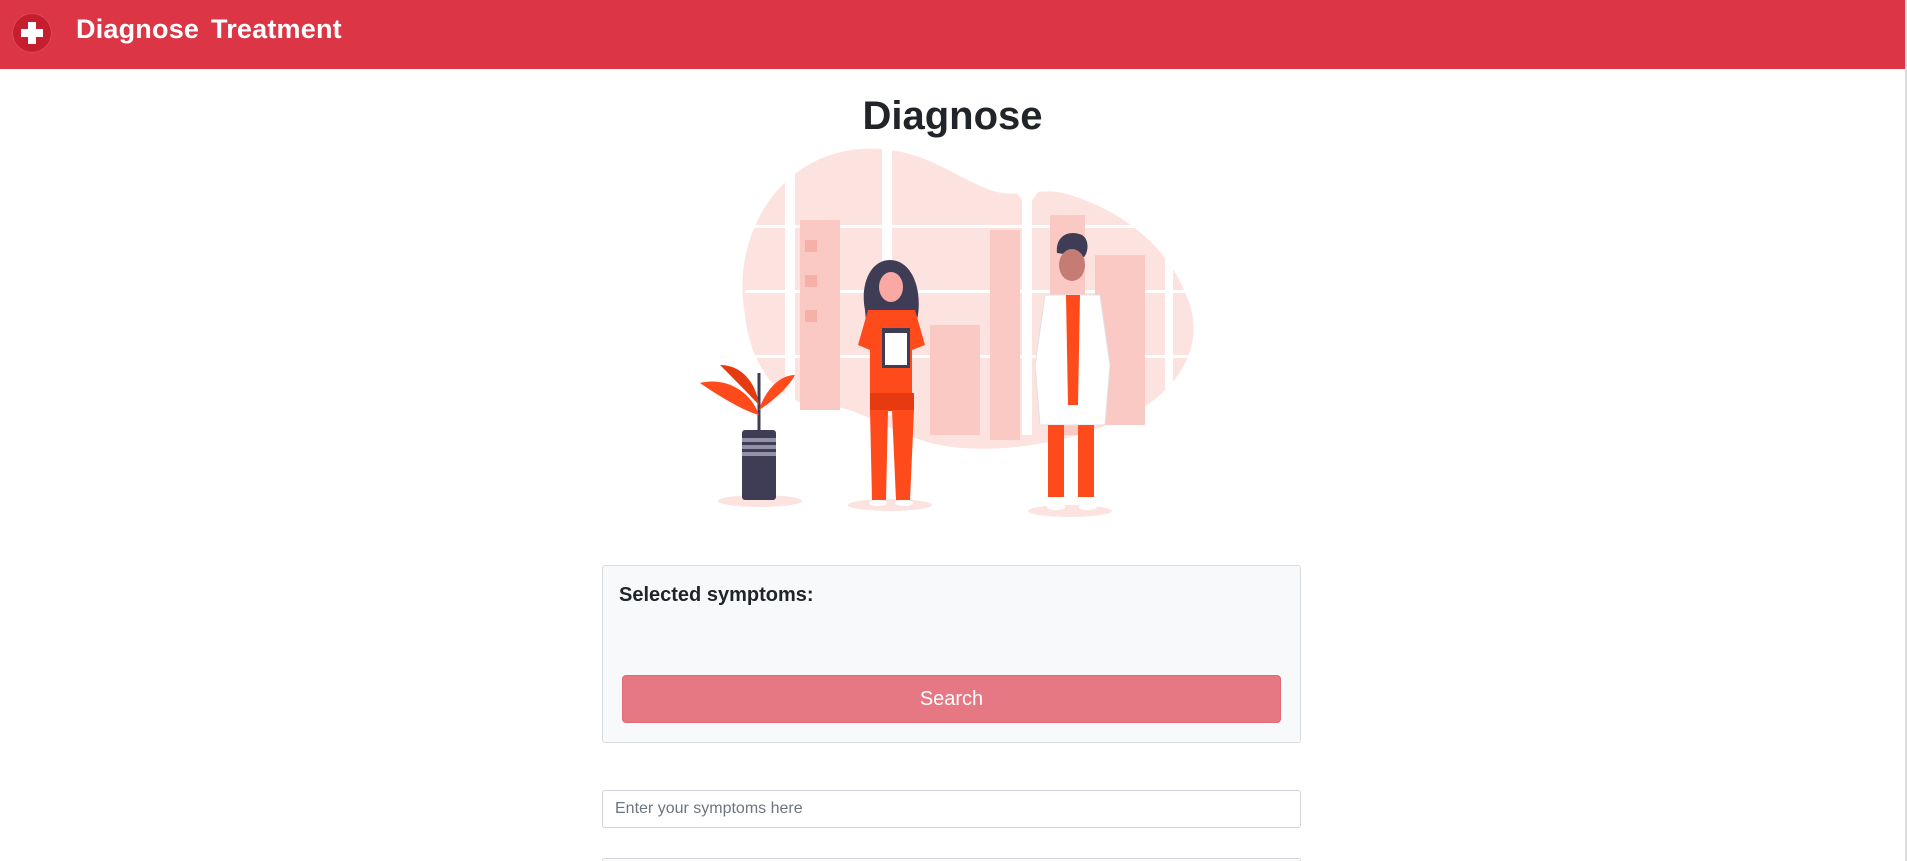  Describe the element at coordinates (951, 809) in the screenshot. I see `symptom-input` at that location.